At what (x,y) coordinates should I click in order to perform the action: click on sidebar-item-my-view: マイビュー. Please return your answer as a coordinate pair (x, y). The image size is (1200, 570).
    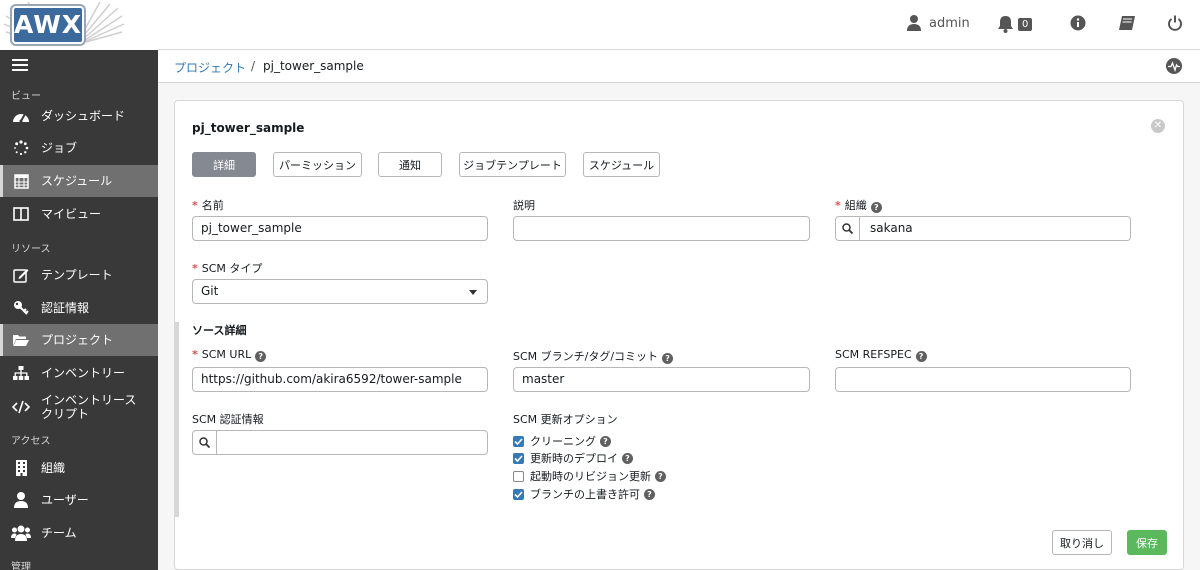
    Looking at the image, I should click on (79, 214).